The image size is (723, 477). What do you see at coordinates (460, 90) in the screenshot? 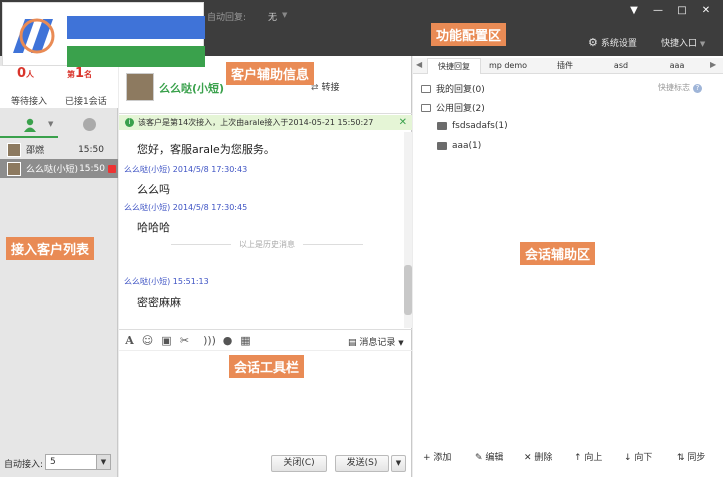
I see `tree-label: 我的回复(0)` at bounding box center [460, 90].